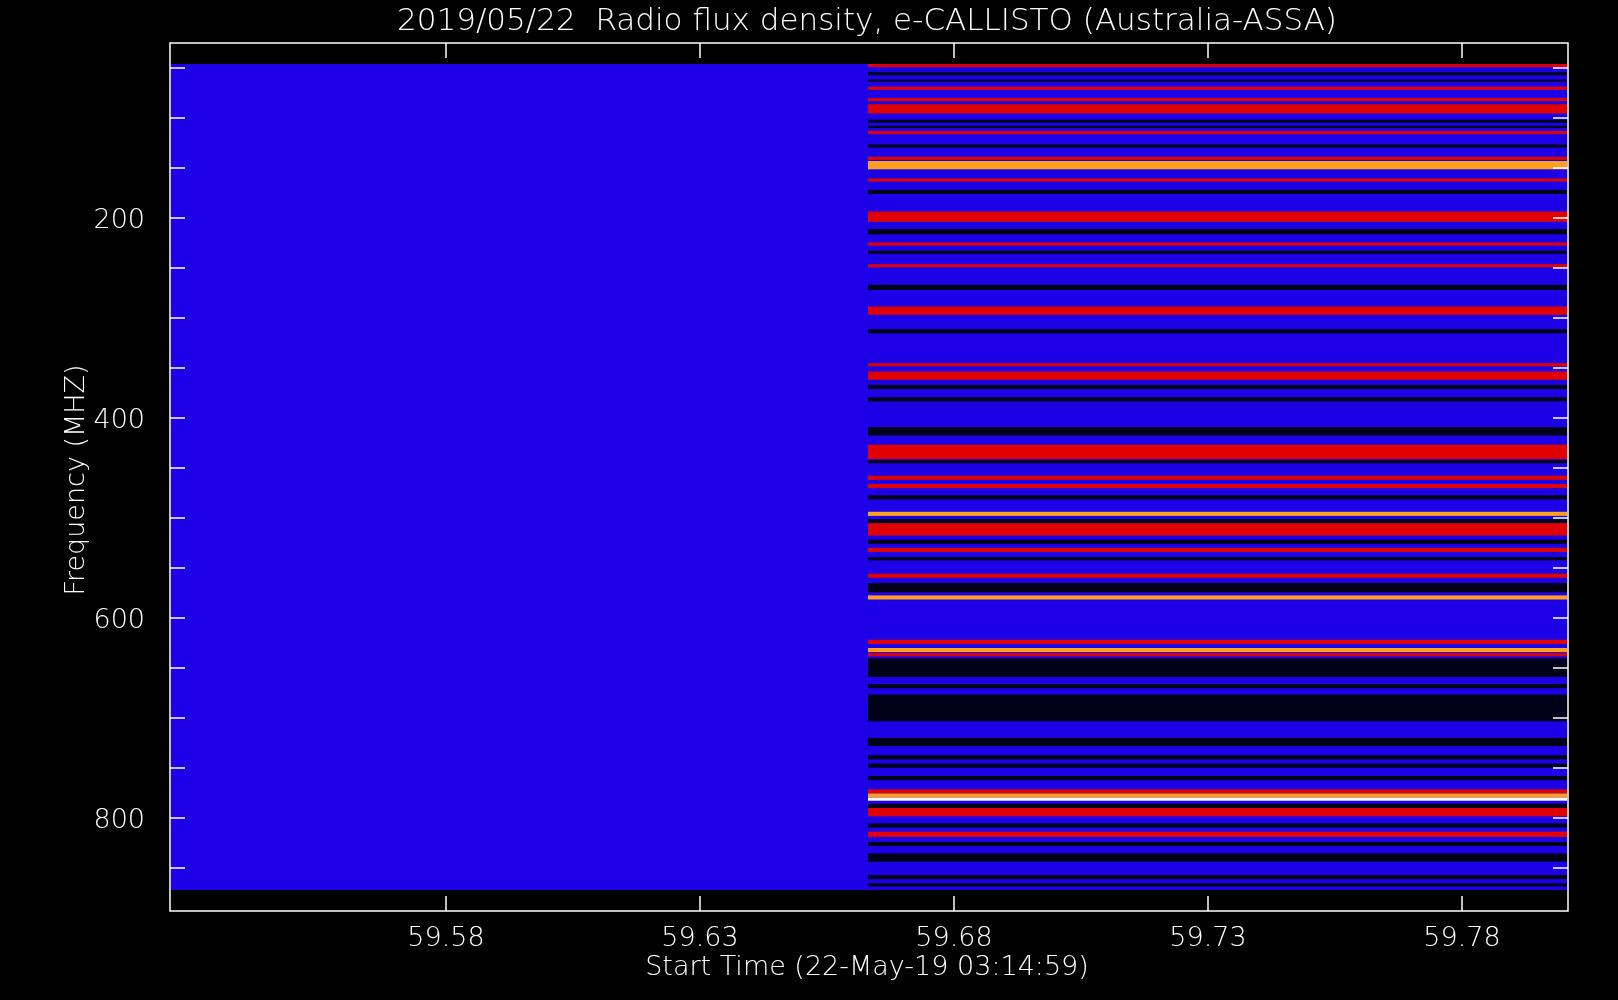 The width and height of the screenshot is (1618, 1000). I want to click on x-tick-label: 59.58, so click(446, 936).